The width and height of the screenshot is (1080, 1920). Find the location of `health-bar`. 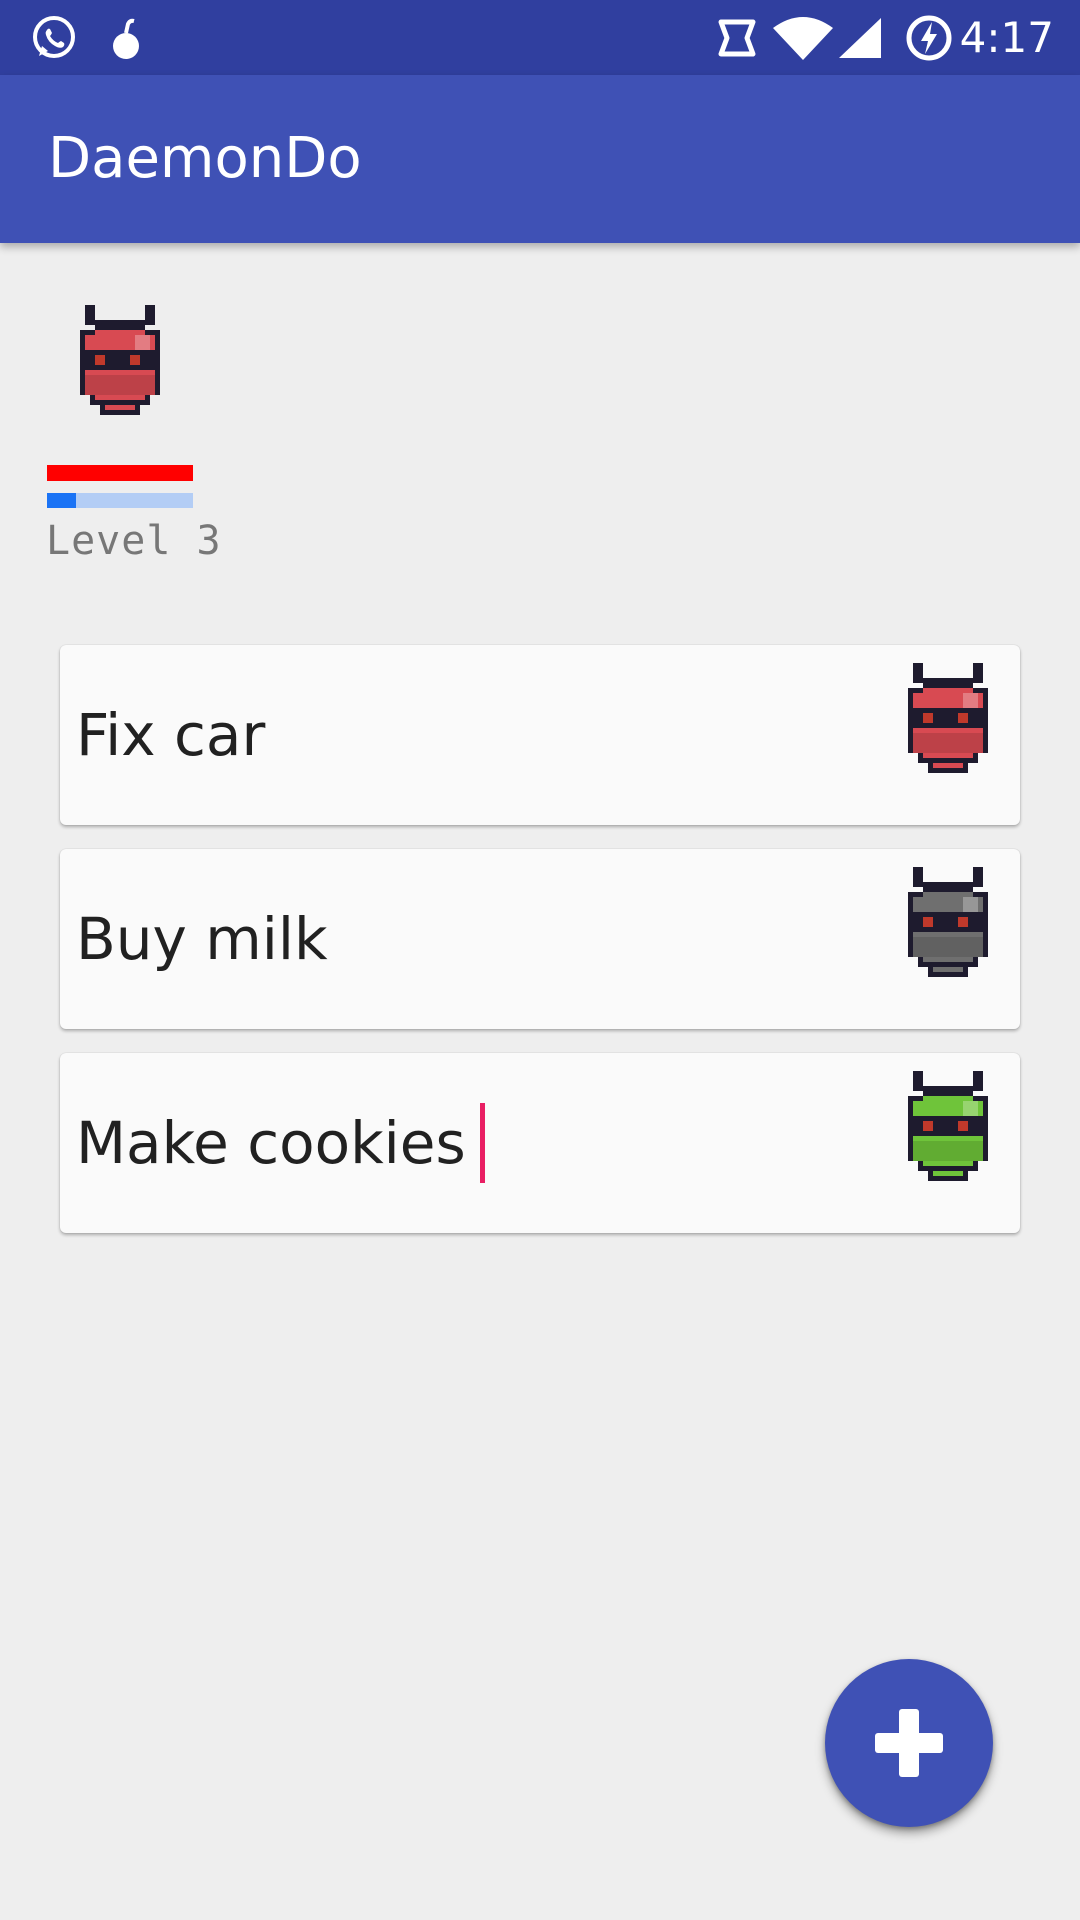

health-bar is located at coordinates (120, 473).